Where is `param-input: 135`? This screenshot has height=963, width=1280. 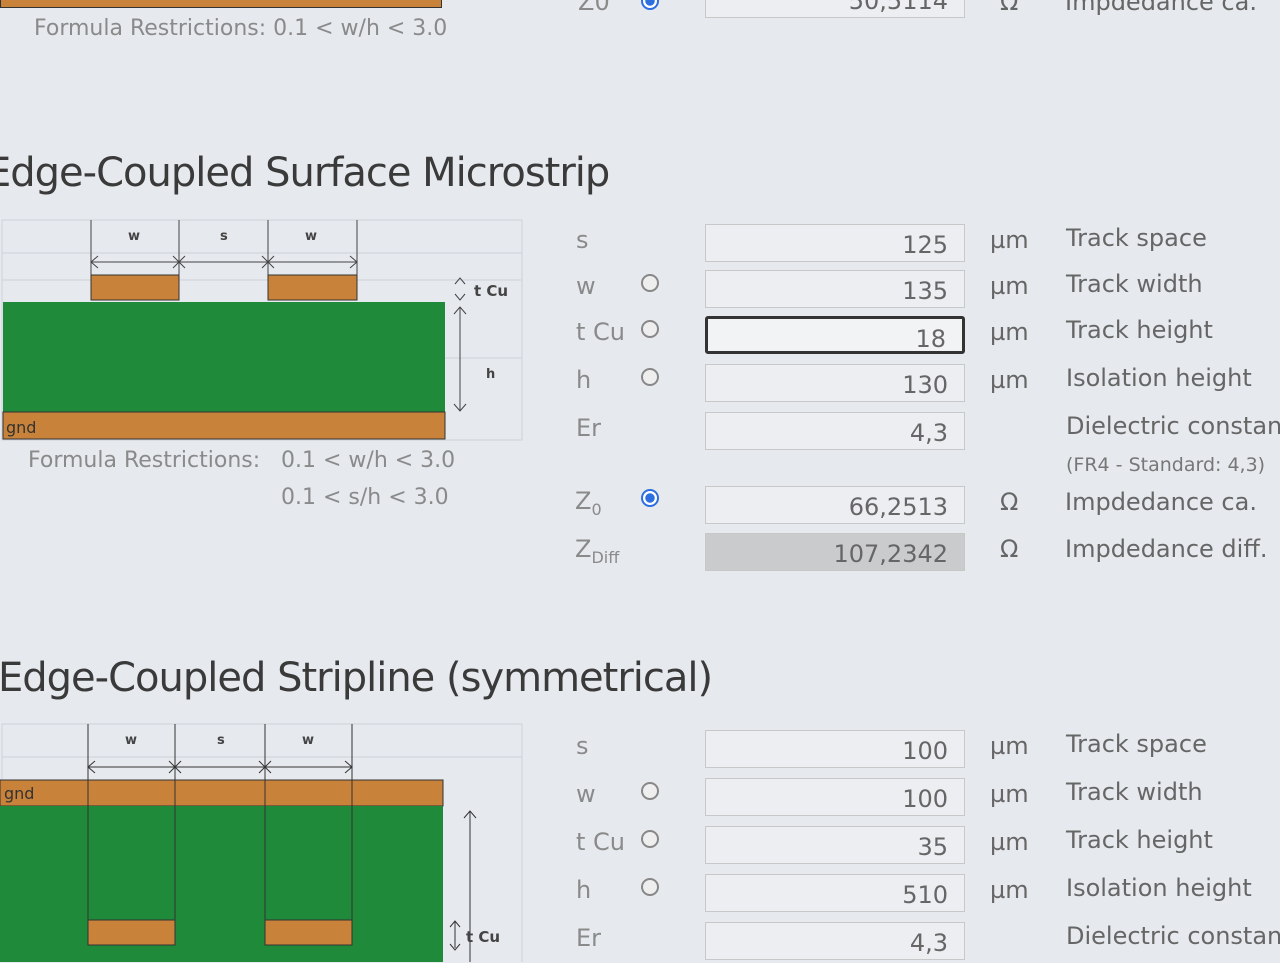 param-input: 135 is located at coordinates (835, 289).